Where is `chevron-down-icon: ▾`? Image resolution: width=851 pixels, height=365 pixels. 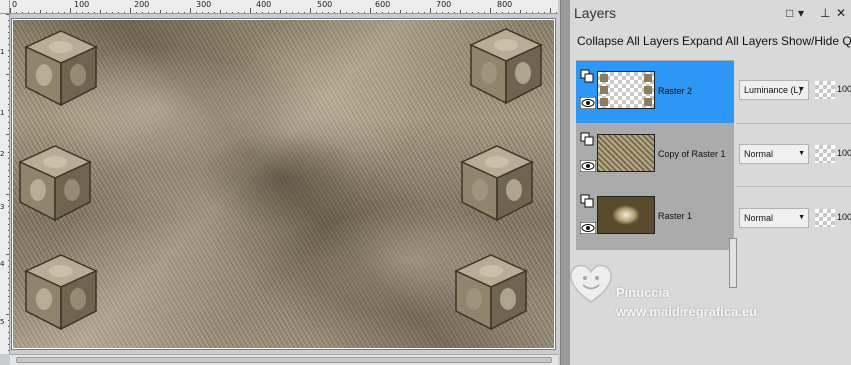
chevron-down-icon: ▾ is located at coordinates (801, 13).